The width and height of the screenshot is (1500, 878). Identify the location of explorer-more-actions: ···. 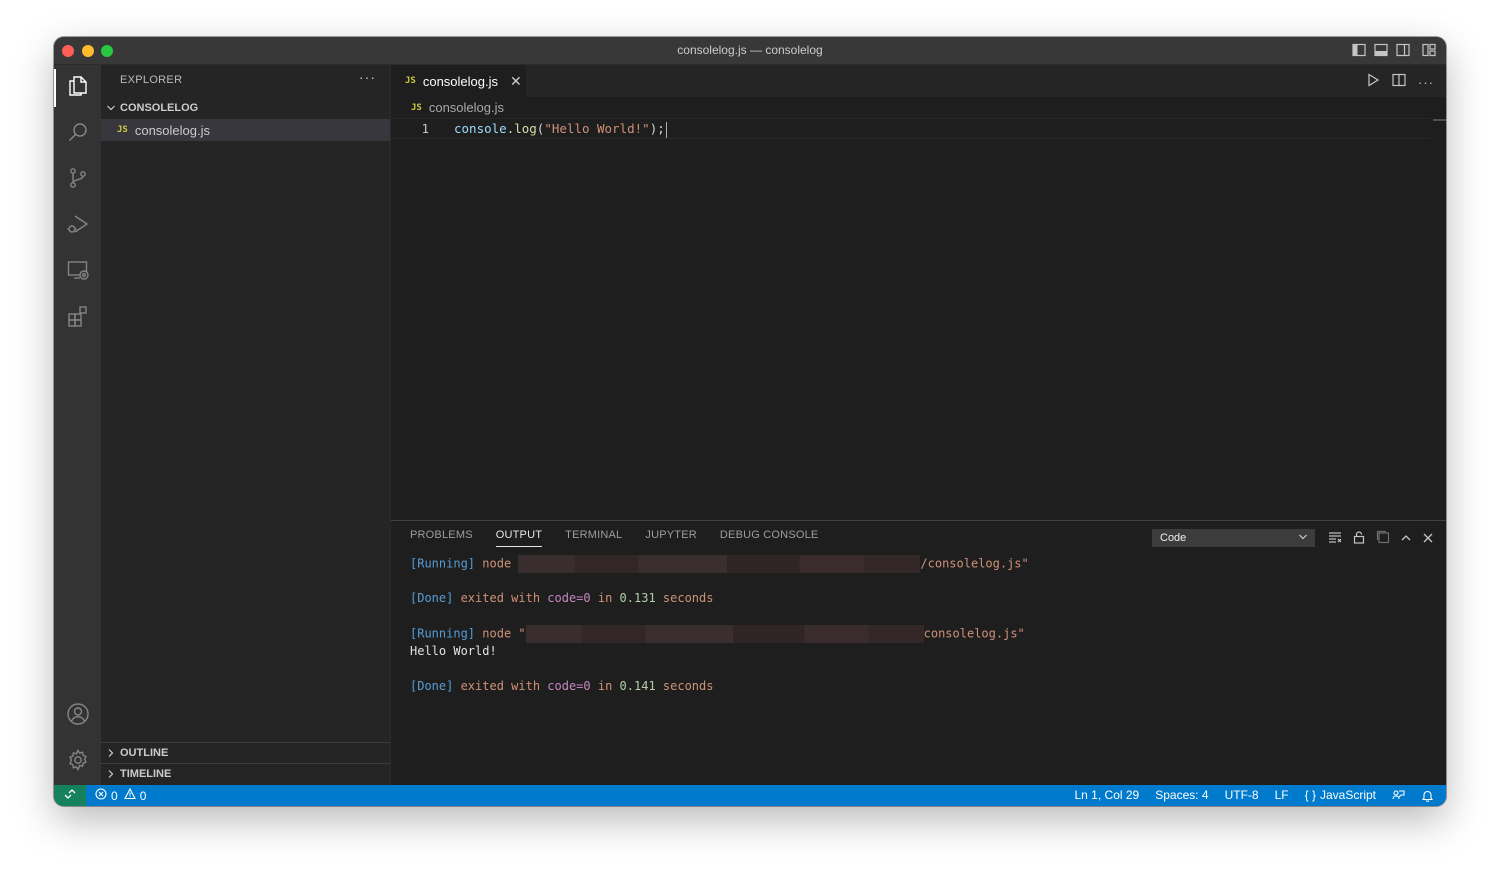
(367, 77).